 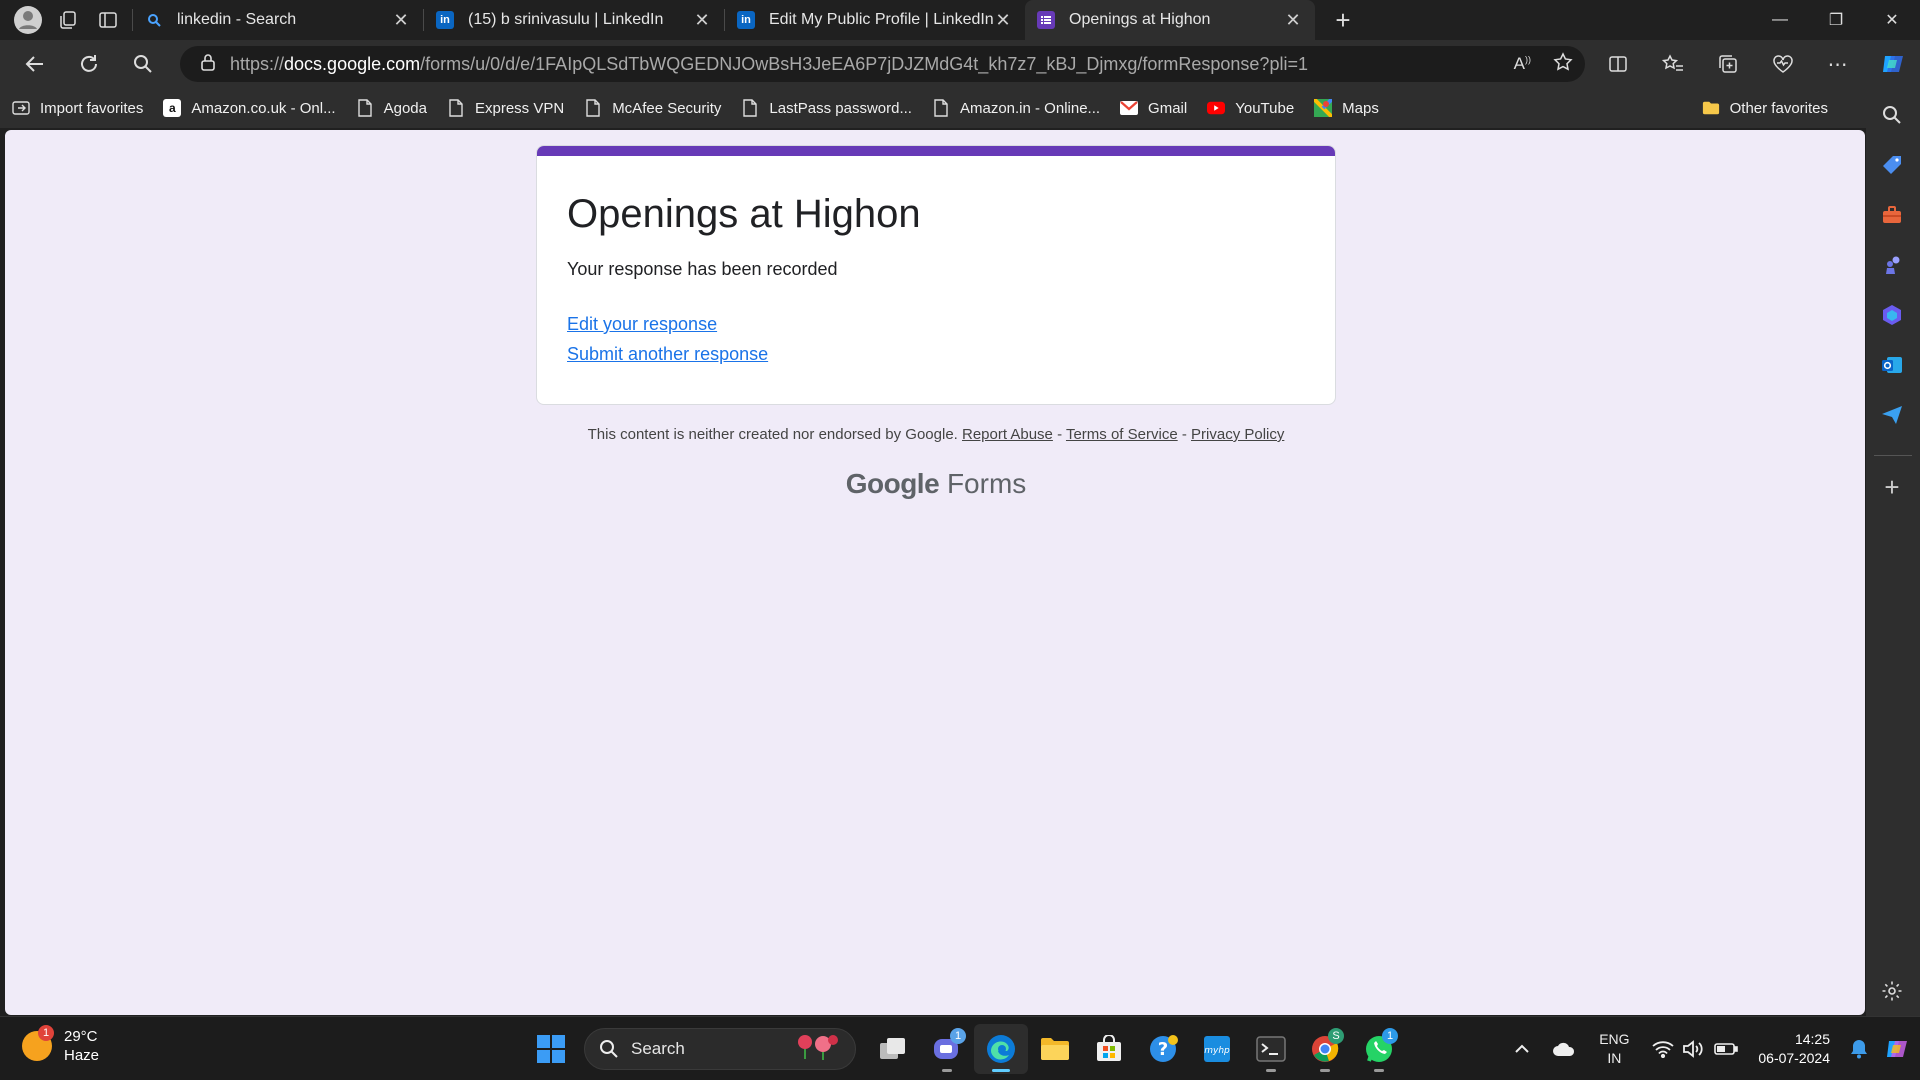 What do you see at coordinates (505, 108) in the screenshot?
I see `fav-express-vpn: Express VPN` at bounding box center [505, 108].